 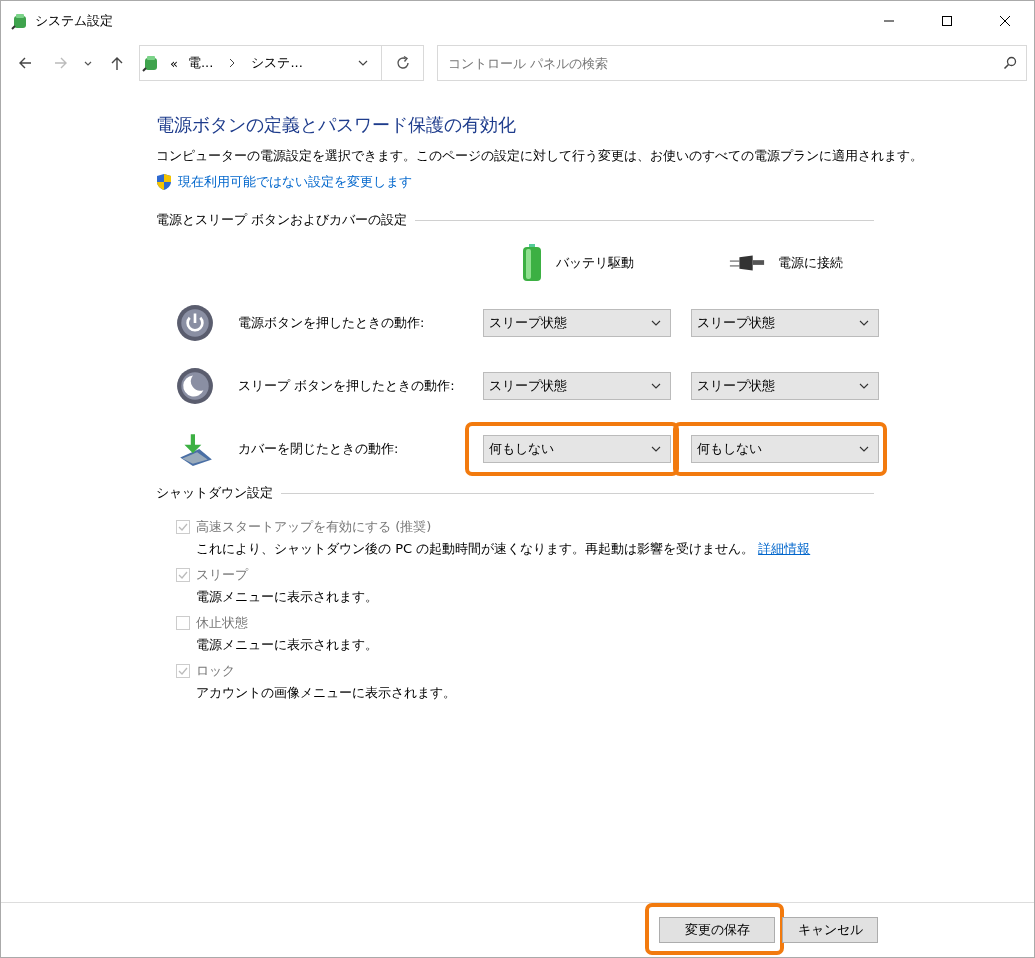 What do you see at coordinates (25, 63) in the screenshot?
I see `back-arrow-icon` at bounding box center [25, 63].